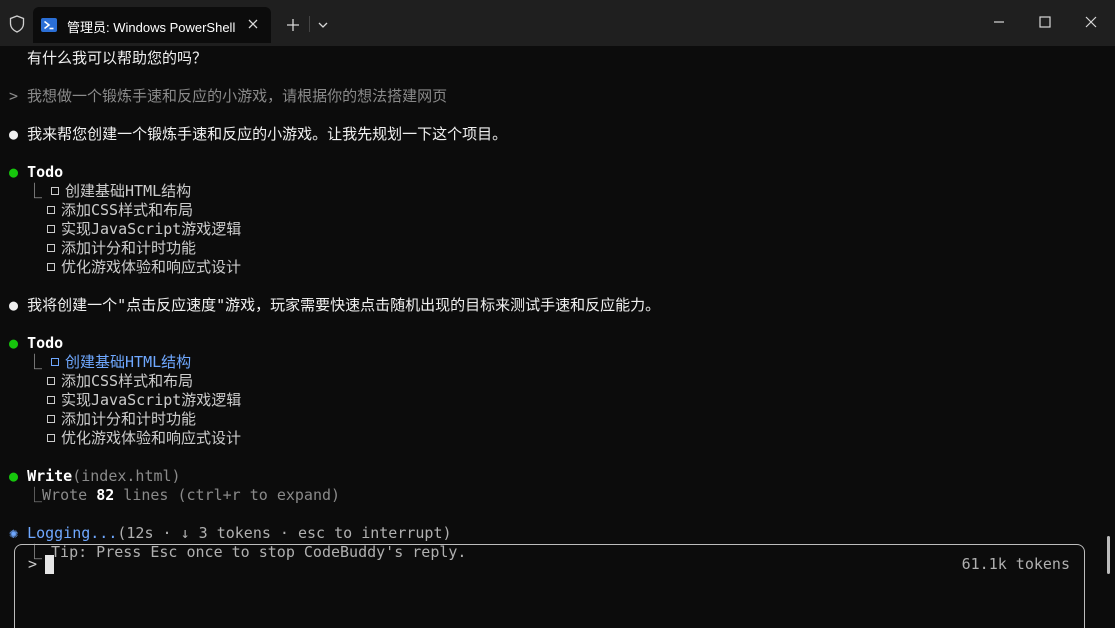  Describe the element at coordinates (126, 476) in the screenshot. I see `tool-arg: (index.html)` at that location.